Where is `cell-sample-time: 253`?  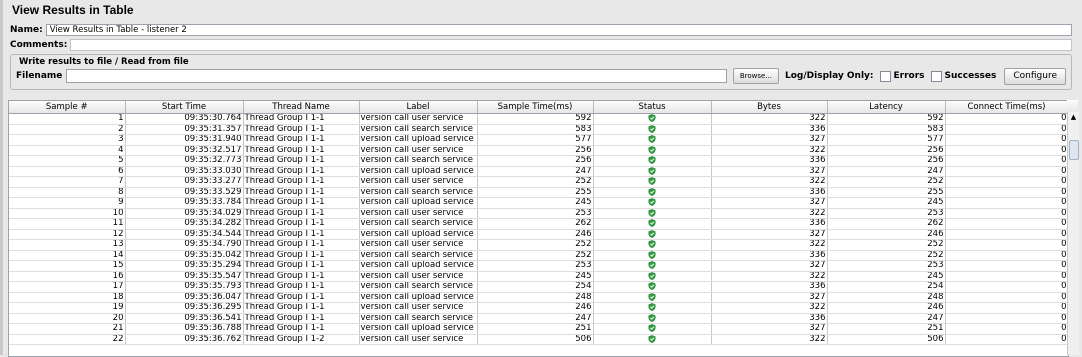 cell-sample-time: 253 is located at coordinates (535, 213).